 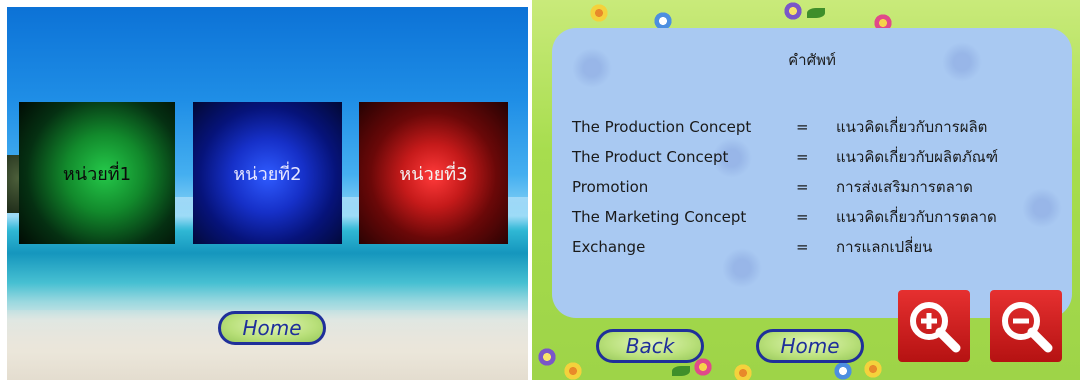 I want to click on unit-3-button: หน่วยที่3, so click(x=433, y=173).